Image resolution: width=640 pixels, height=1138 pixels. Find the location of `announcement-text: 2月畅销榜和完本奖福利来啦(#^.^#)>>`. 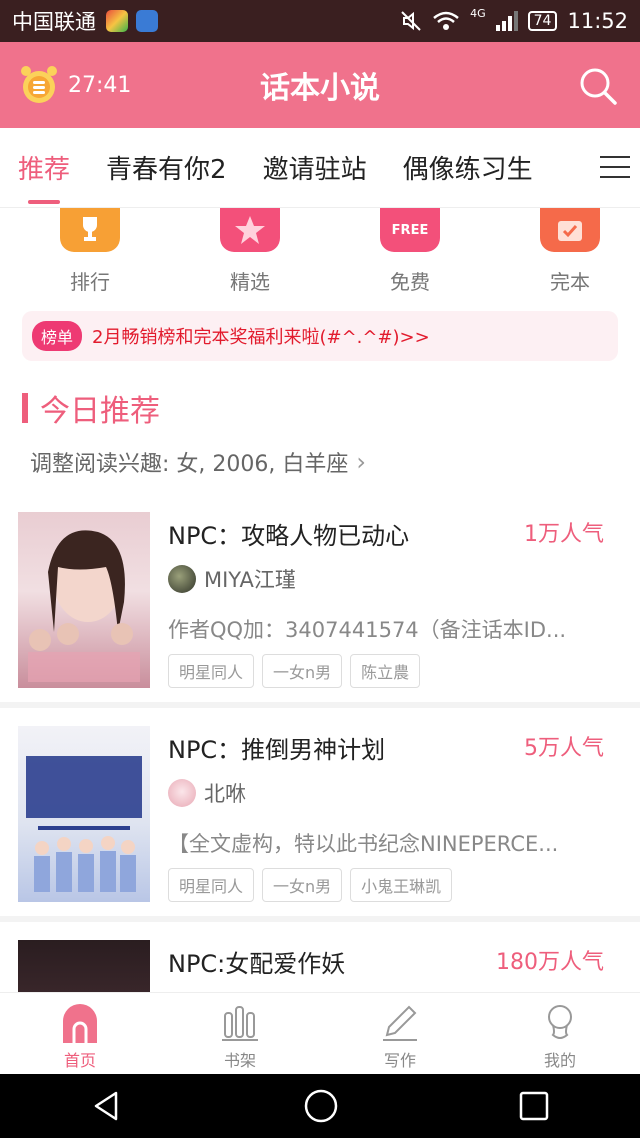

announcement-text: 2月畅销榜和完本奖福利来啦(#^.^#)>> is located at coordinates (261, 337).